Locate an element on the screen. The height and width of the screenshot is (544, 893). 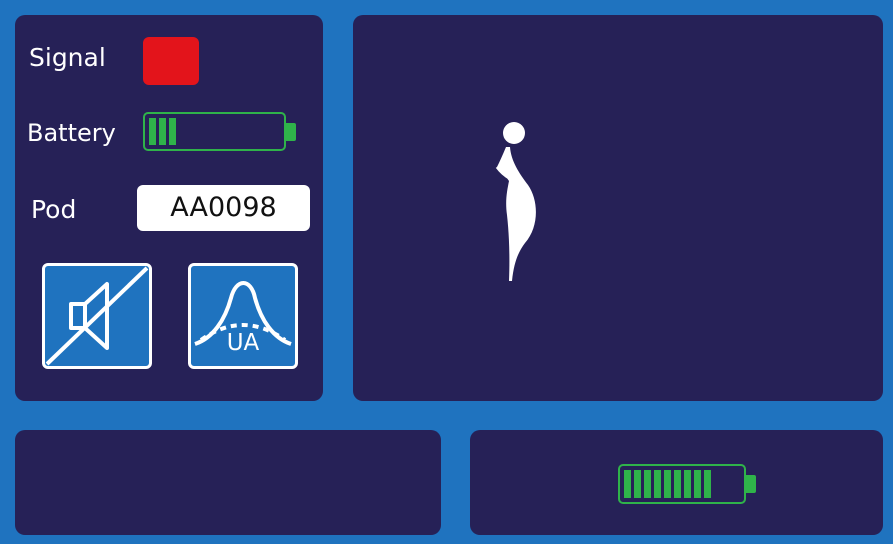
speaker-muted-icon is located at coordinates (97, 316).